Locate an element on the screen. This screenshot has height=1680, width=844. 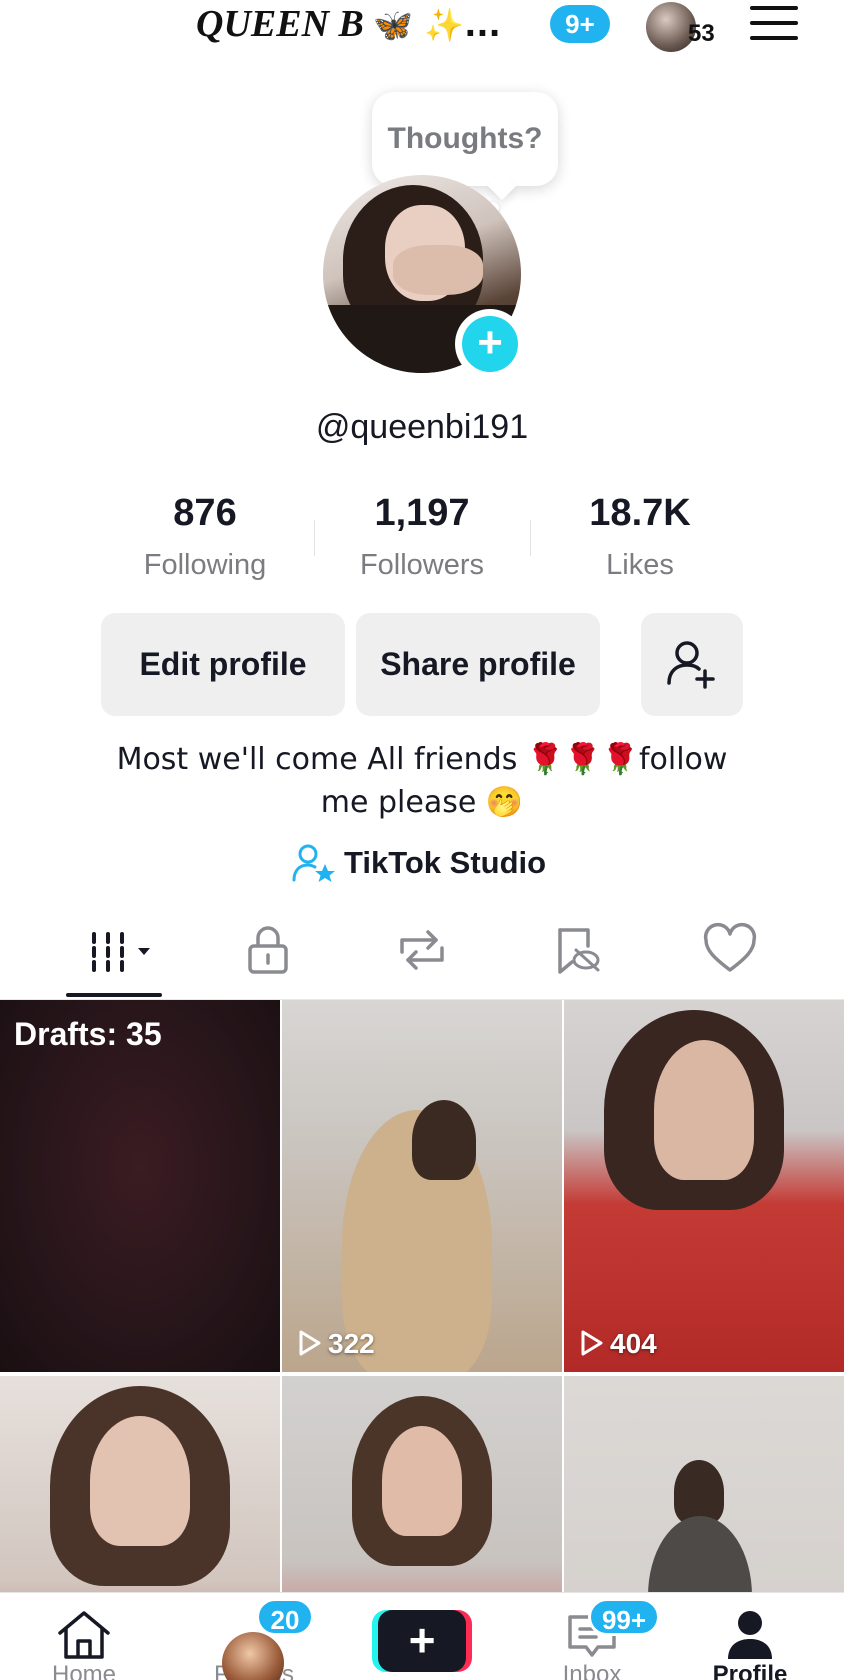
nav-home: Home is located at coordinates (84, 1636).